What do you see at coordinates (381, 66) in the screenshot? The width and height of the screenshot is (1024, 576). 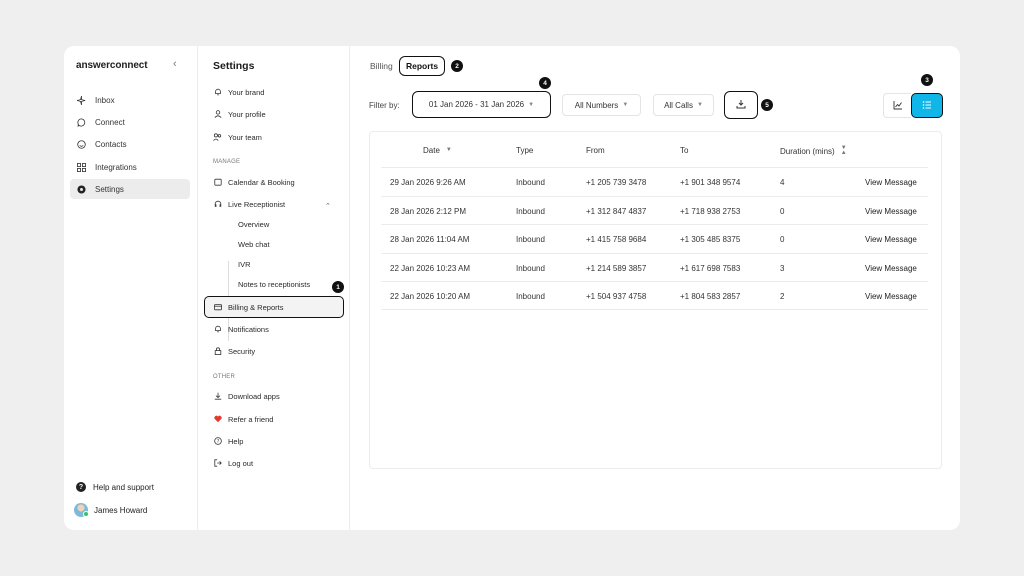 I see `tab-billing: Billing` at bounding box center [381, 66].